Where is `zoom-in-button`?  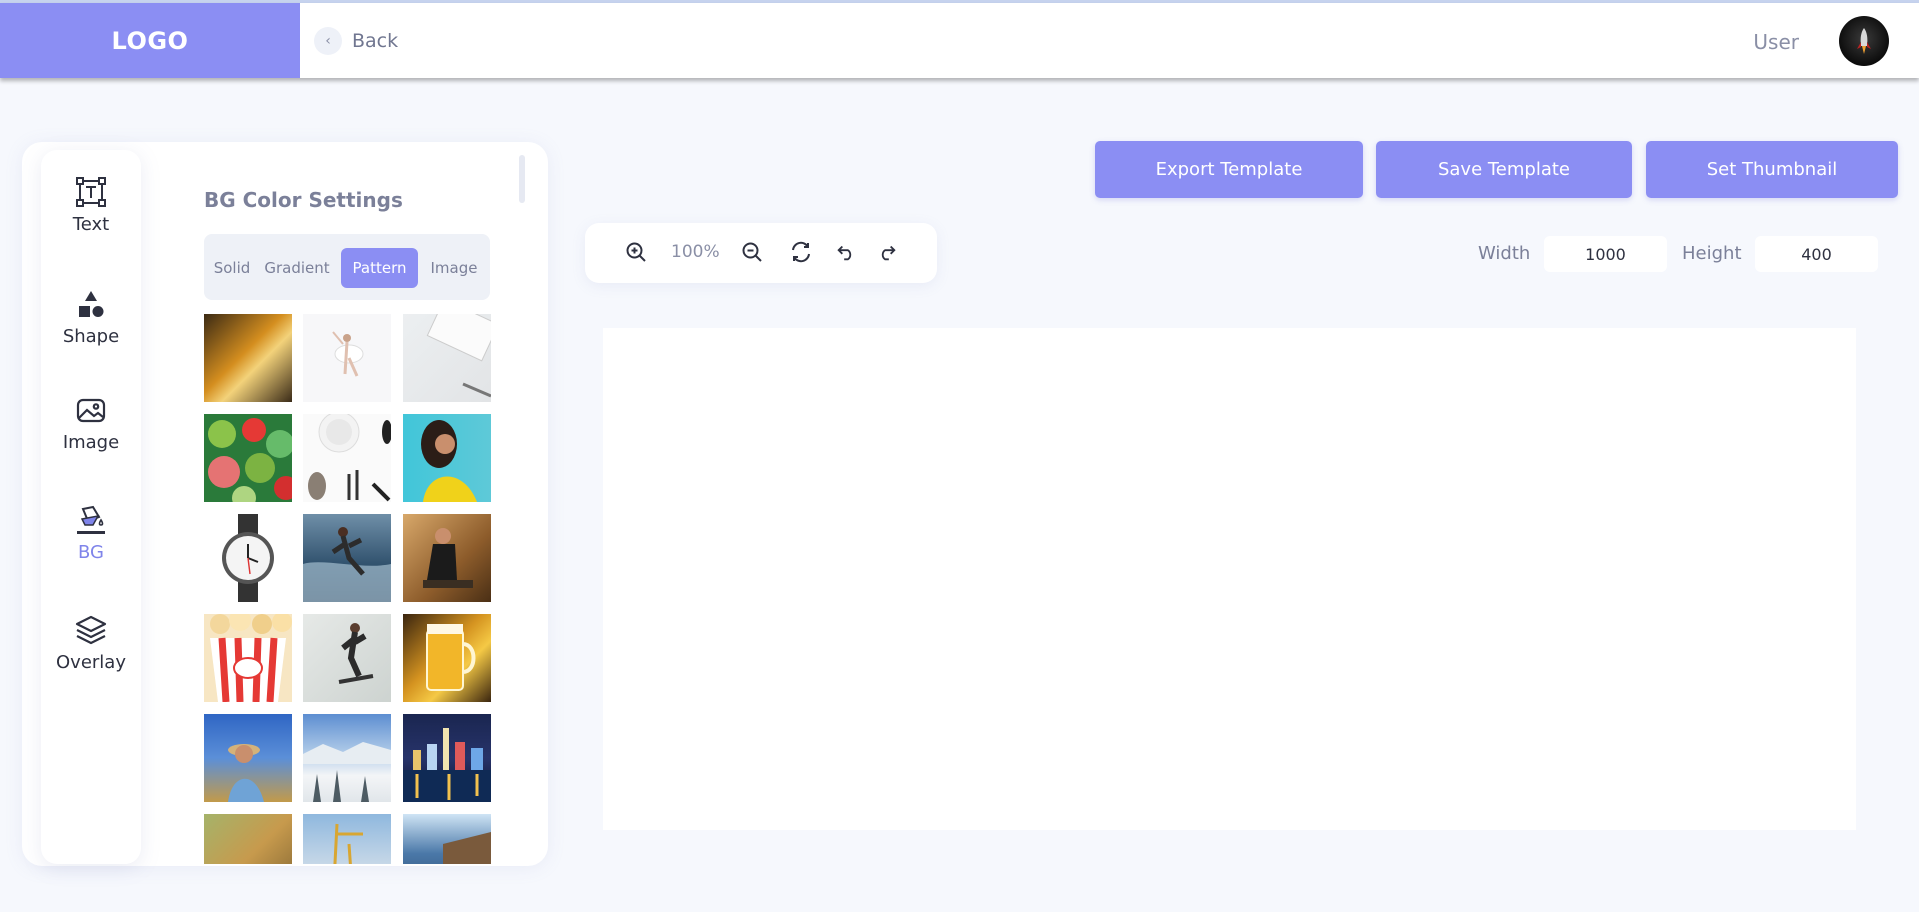 zoom-in-button is located at coordinates (636, 252).